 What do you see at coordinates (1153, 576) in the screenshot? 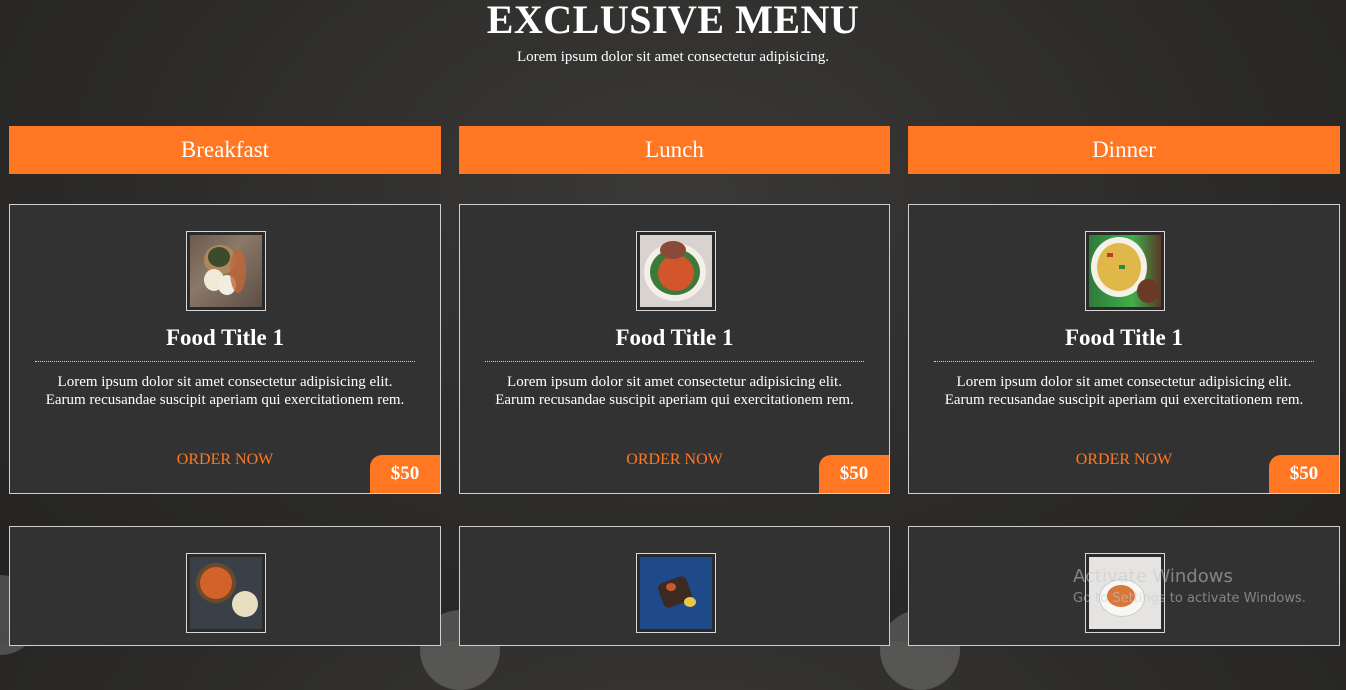
I see `watermark-title: Activate Windows` at bounding box center [1153, 576].